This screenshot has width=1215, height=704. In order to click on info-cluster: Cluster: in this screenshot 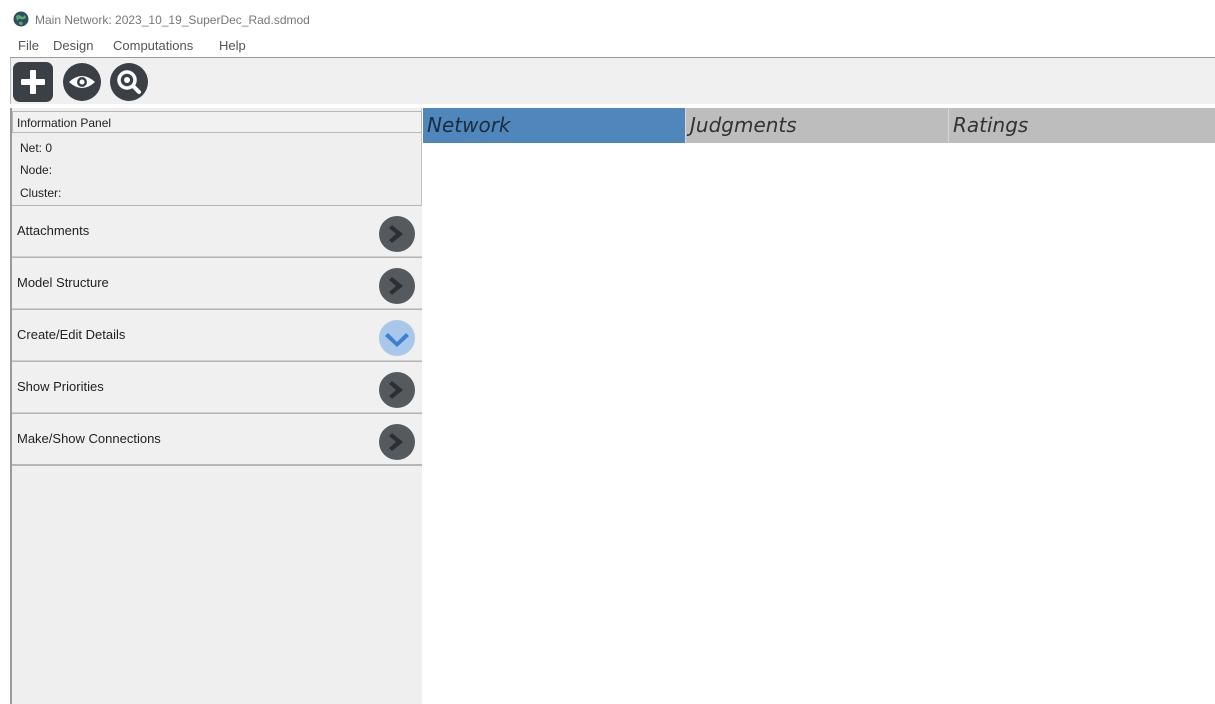, I will do `click(41, 193)`.